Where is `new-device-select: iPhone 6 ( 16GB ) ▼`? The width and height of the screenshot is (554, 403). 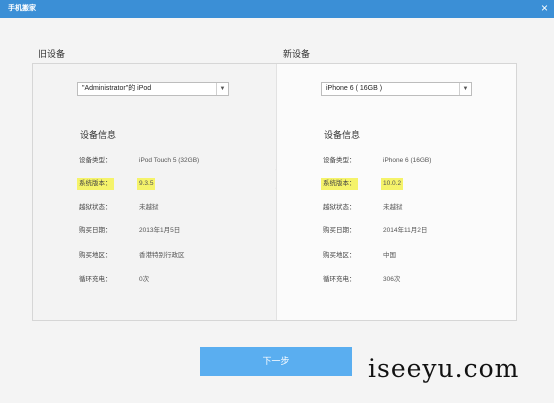 new-device-select: iPhone 6 ( 16GB ) ▼ is located at coordinates (396, 89).